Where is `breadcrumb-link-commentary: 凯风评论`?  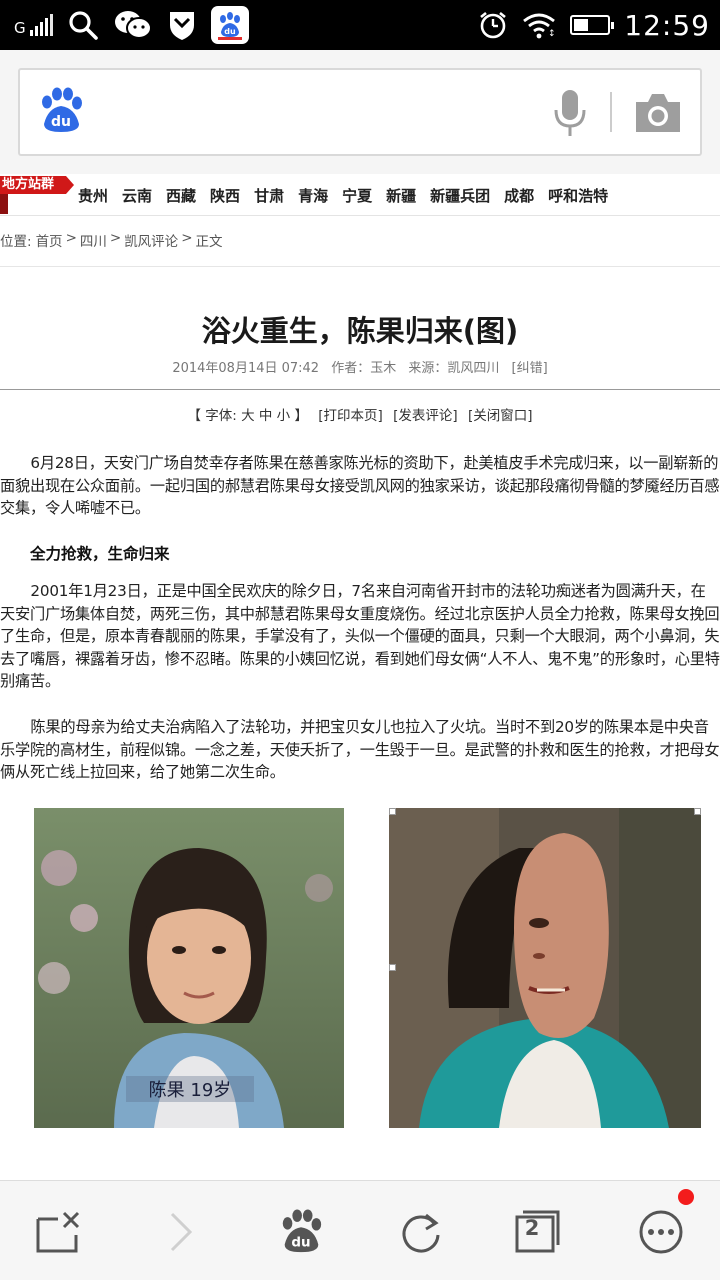
breadcrumb-link-commentary: 凯风评论 is located at coordinates (151, 241).